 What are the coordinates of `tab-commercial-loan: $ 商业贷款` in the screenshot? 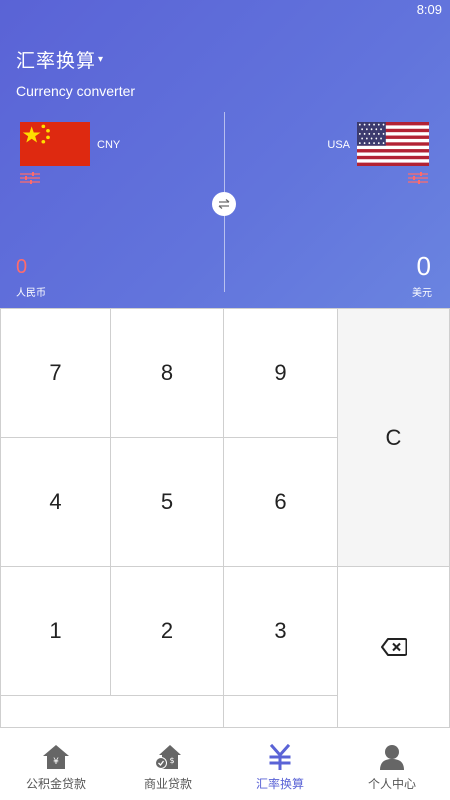 It's located at (168, 764).